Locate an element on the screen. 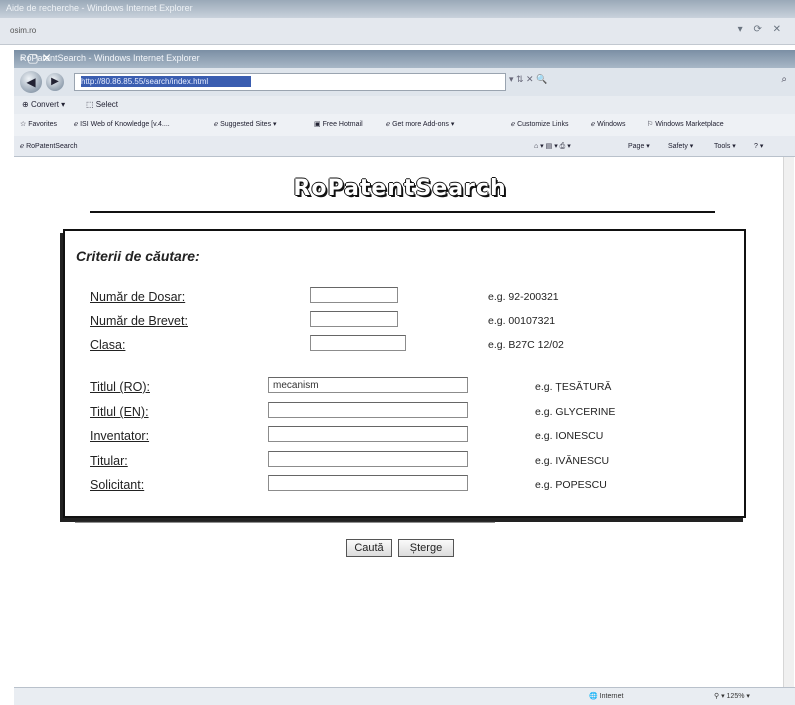 The image size is (795, 705). favorites-button: ☆ Favorites is located at coordinates (38, 124).